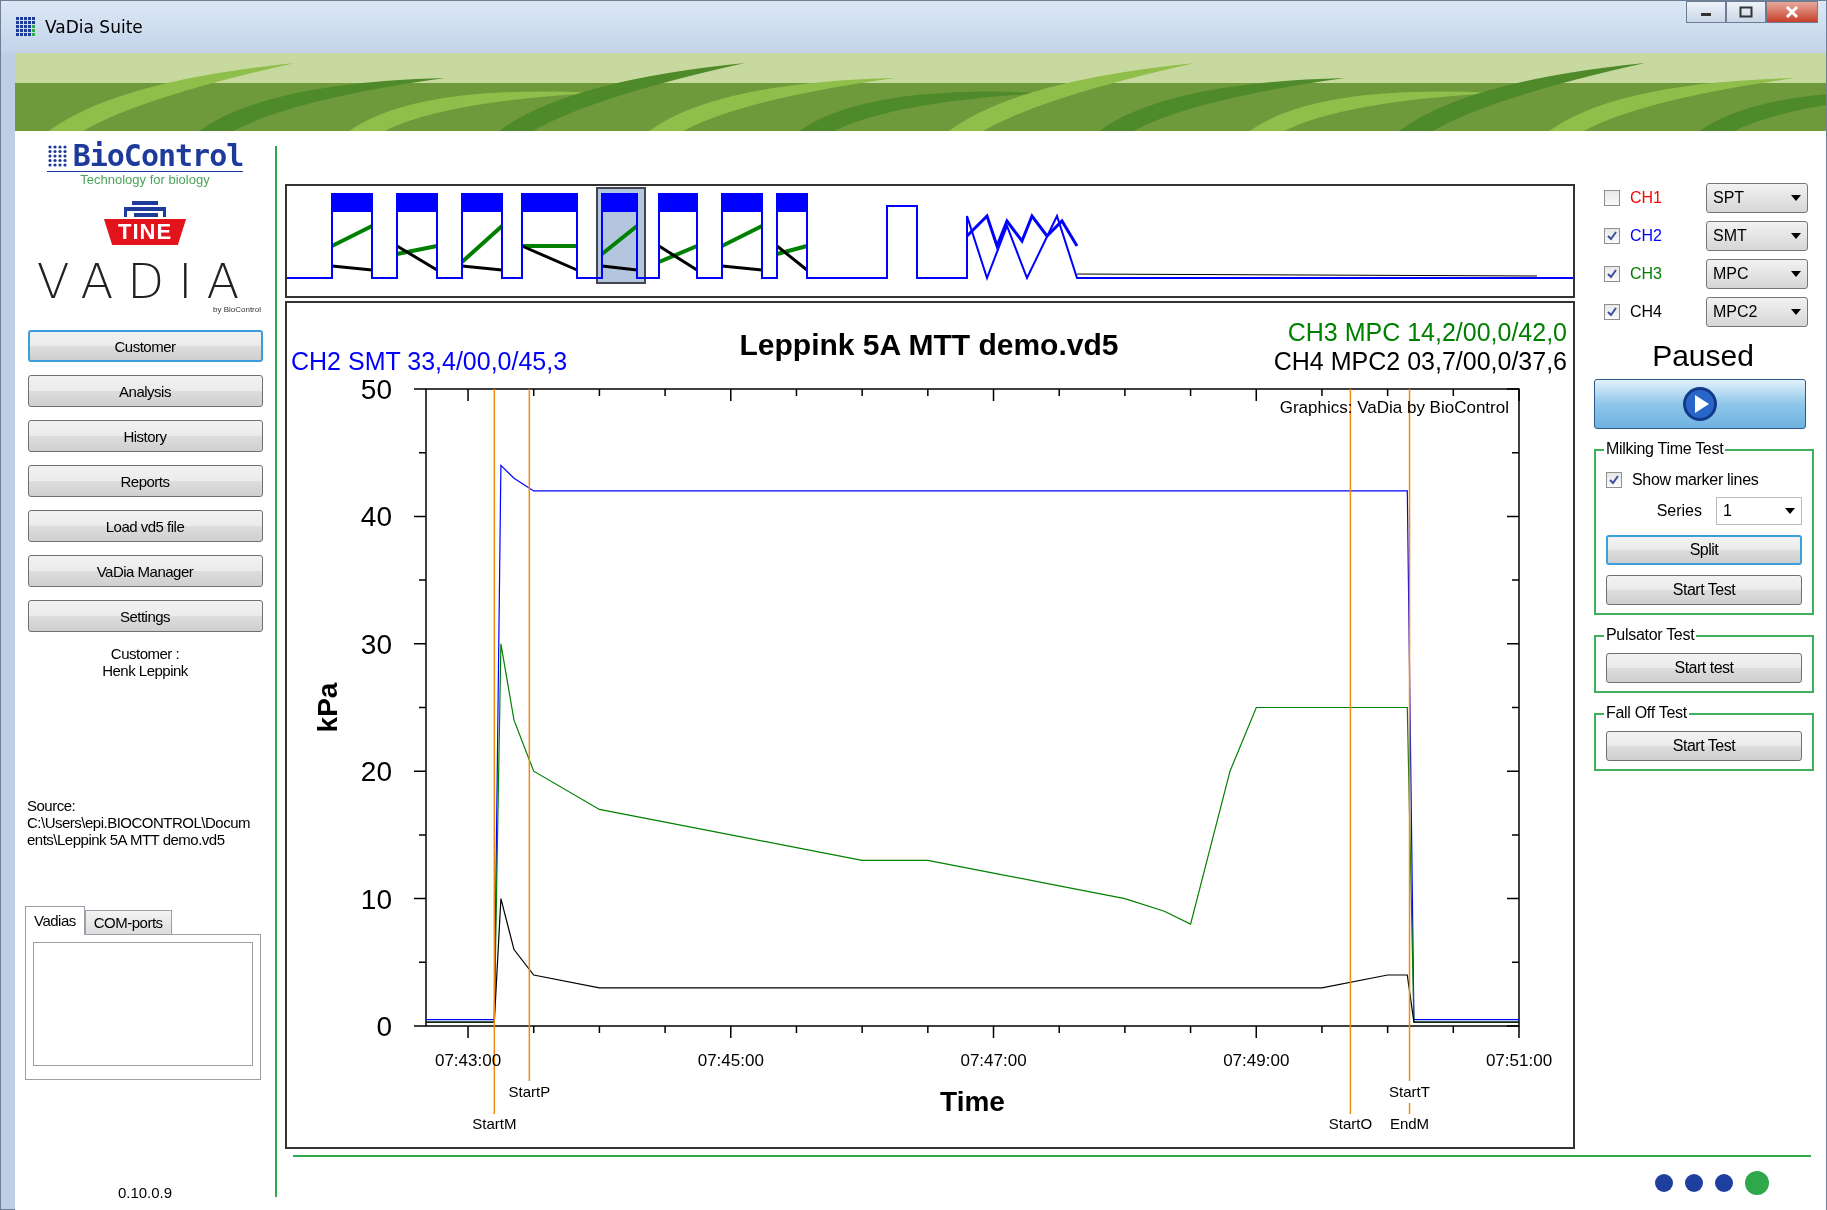  Describe the element at coordinates (145, 653) in the screenshot. I see `customer-label: Customer :` at that location.